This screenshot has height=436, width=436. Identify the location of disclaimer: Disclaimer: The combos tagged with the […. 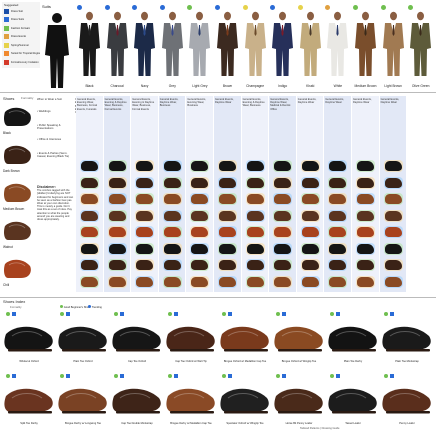
(56, 203).